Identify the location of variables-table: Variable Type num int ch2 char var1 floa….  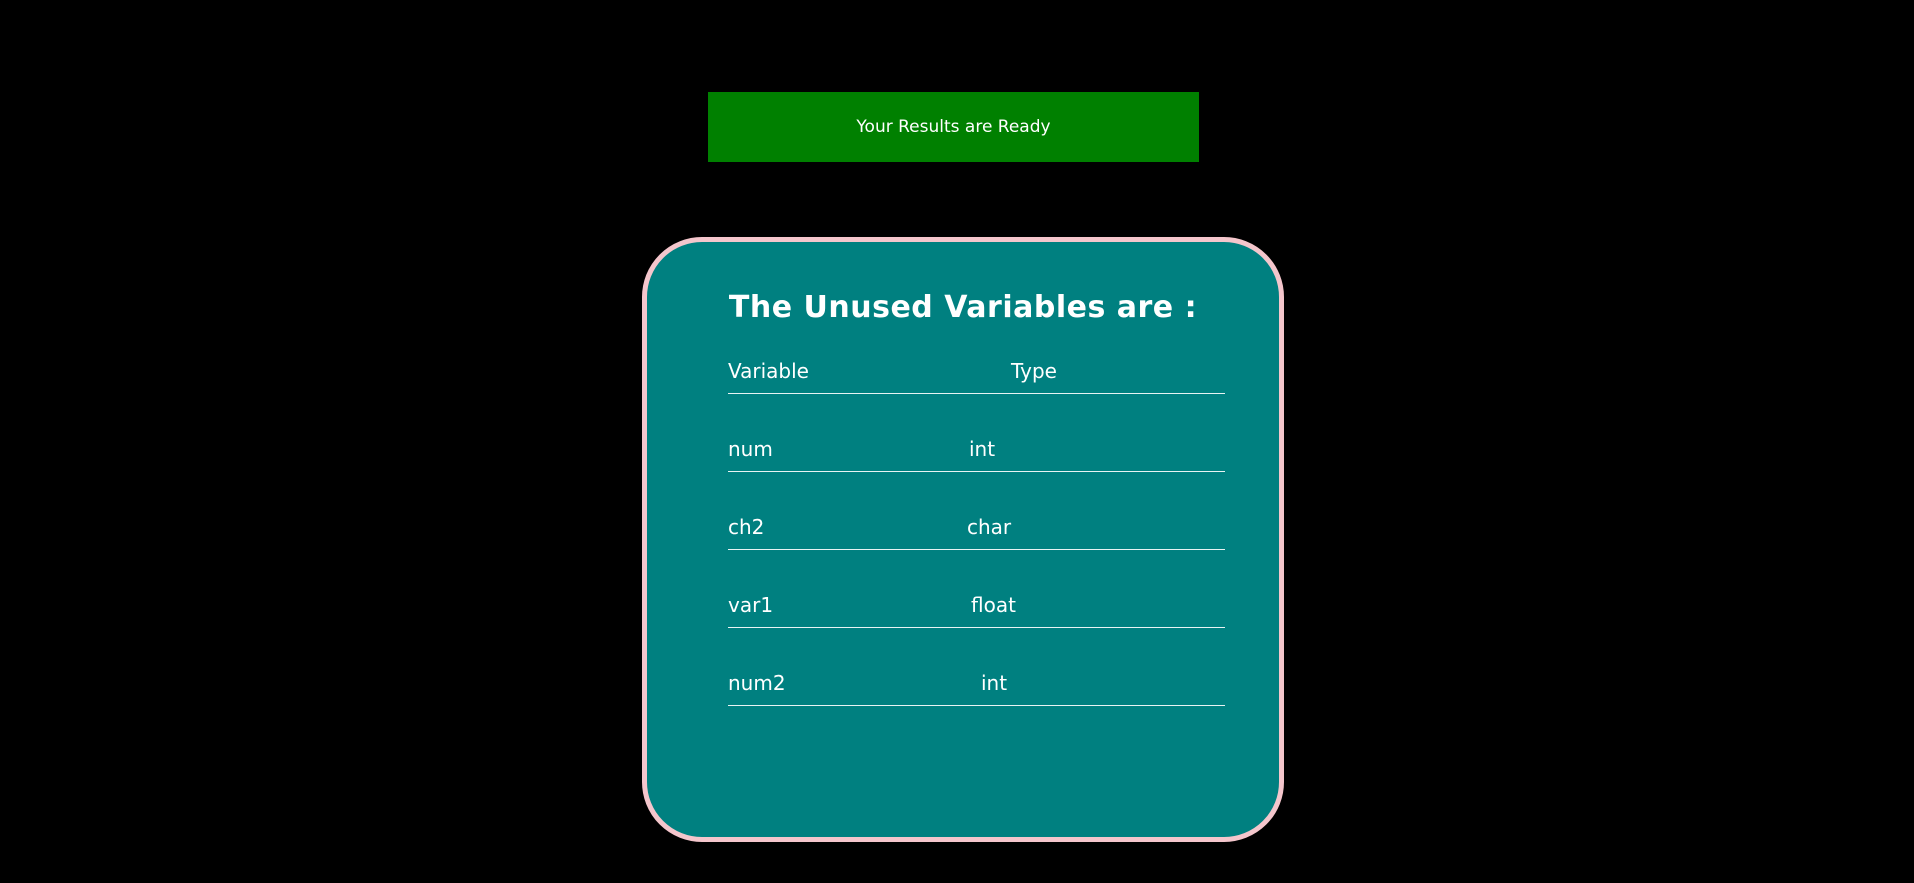
(976, 530).